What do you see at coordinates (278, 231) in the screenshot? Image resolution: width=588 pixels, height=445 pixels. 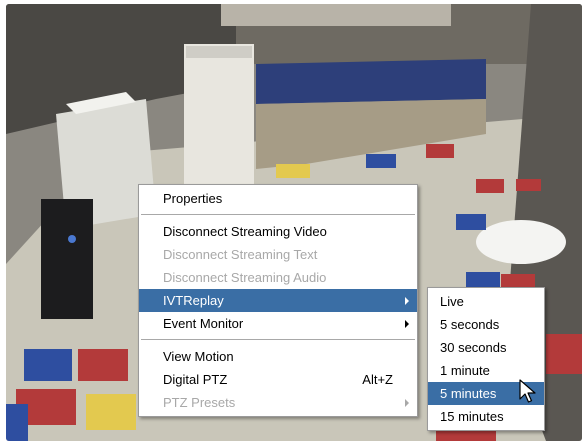 I see `menu-item-disconnect-streaming-video: Disconnect Streaming Video` at bounding box center [278, 231].